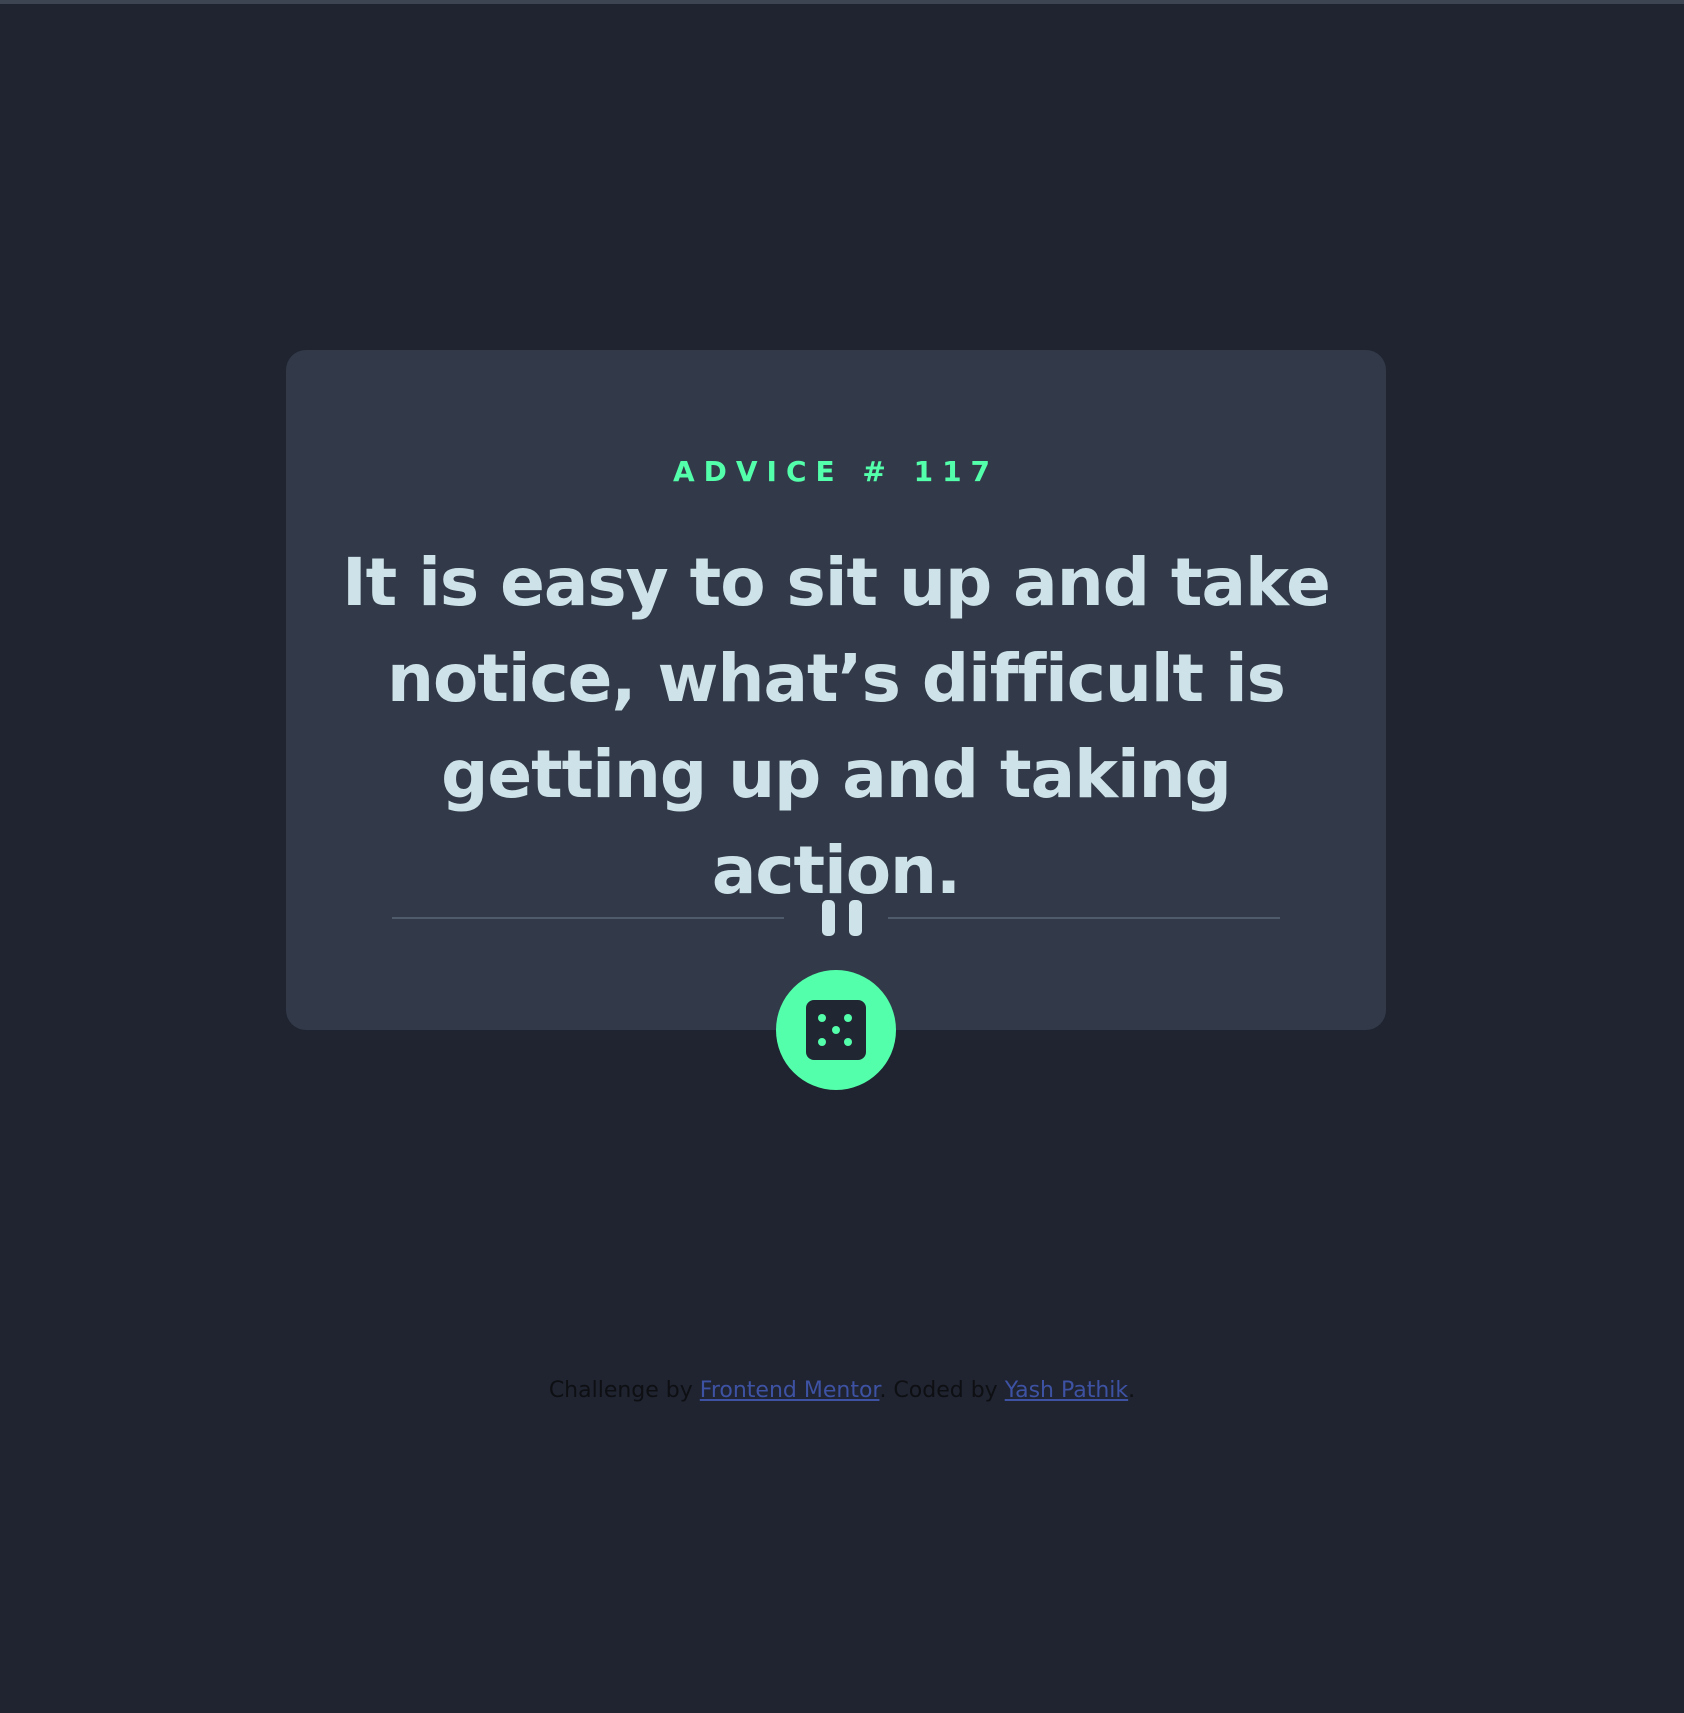 The width and height of the screenshot is (1684, 1713). What do you see at coordinates (588, 918) in the screenshot?
I see `divider-line-left` at bounding box center [588, 918].